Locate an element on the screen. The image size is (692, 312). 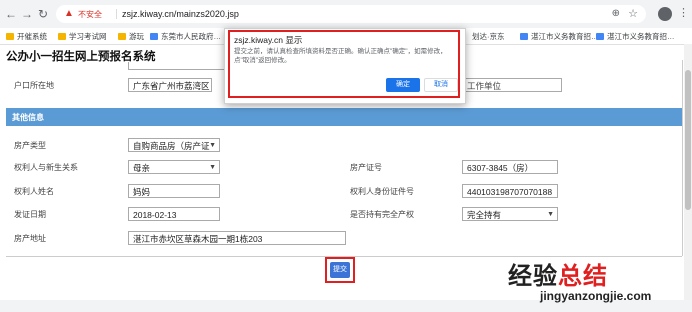
dialog-title: zsjz.kiway.cn 显示 is located at coordinates (268, 40).